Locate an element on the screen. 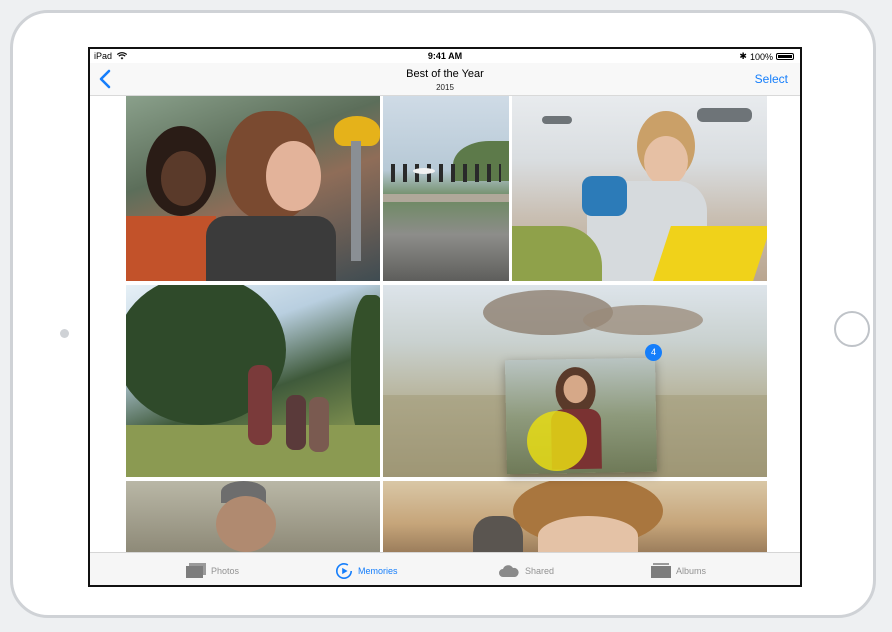 The width and height of the screenshot is (892, 632). memories-icon is located at coordinates (344, 570).